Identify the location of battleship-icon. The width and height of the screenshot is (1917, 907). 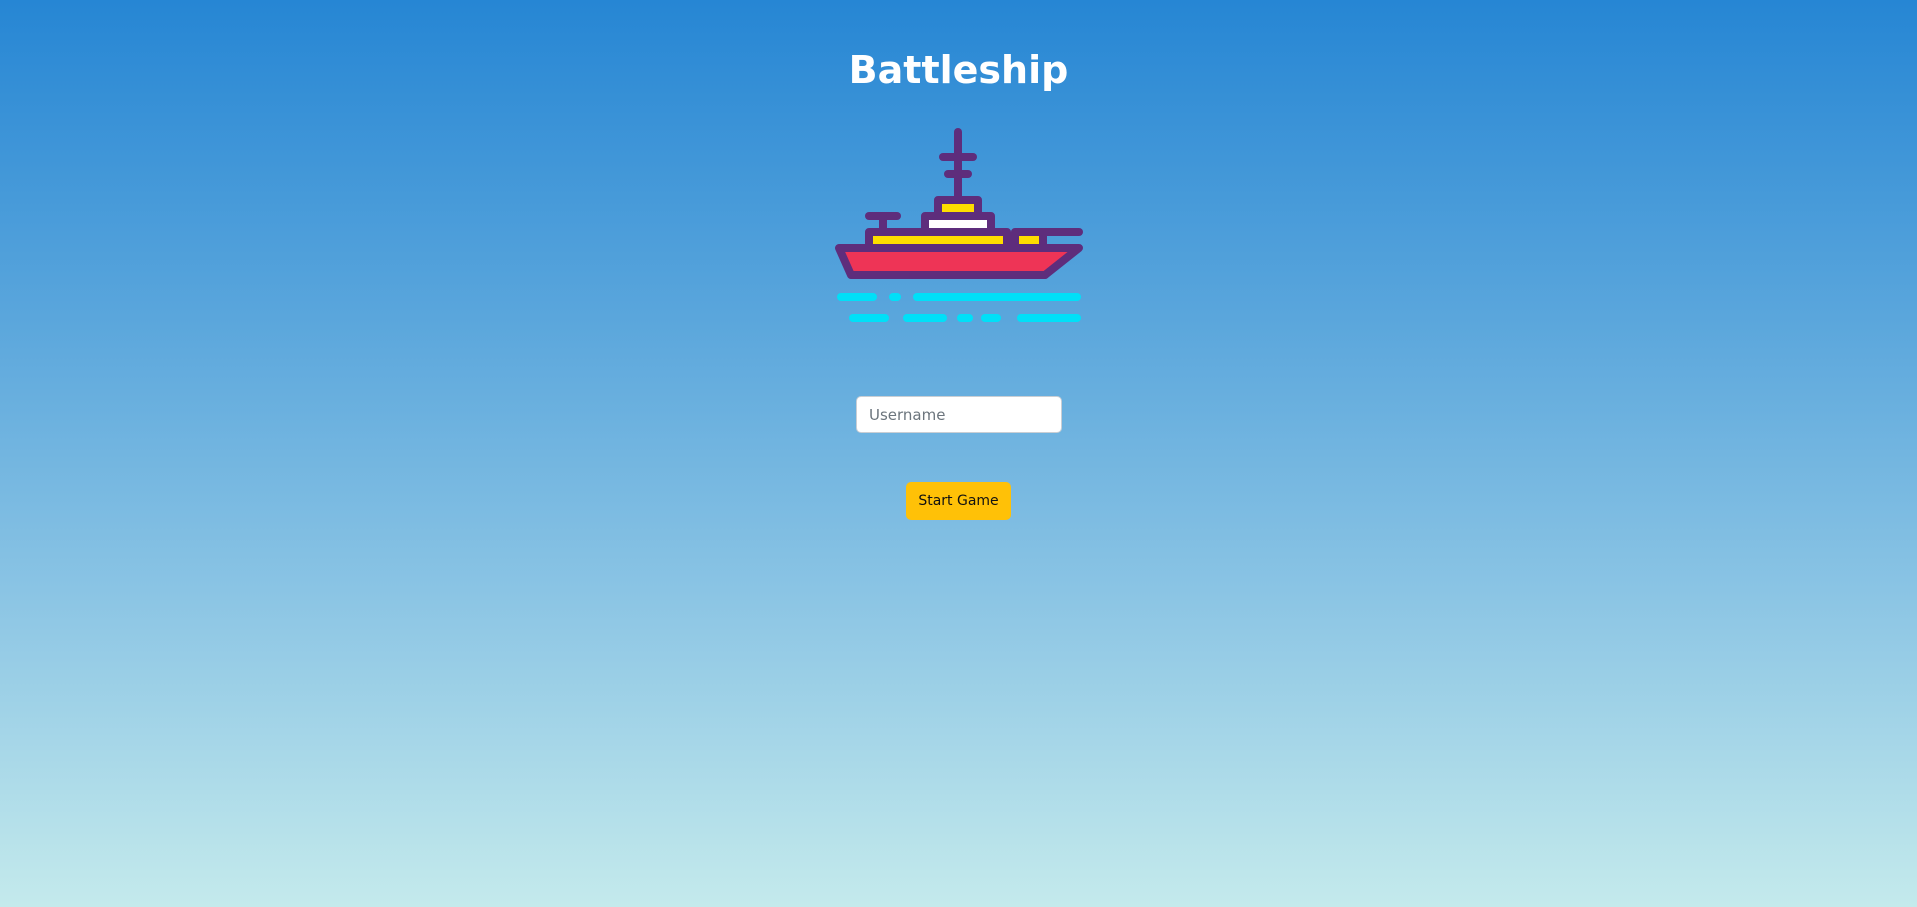
(959, 225).